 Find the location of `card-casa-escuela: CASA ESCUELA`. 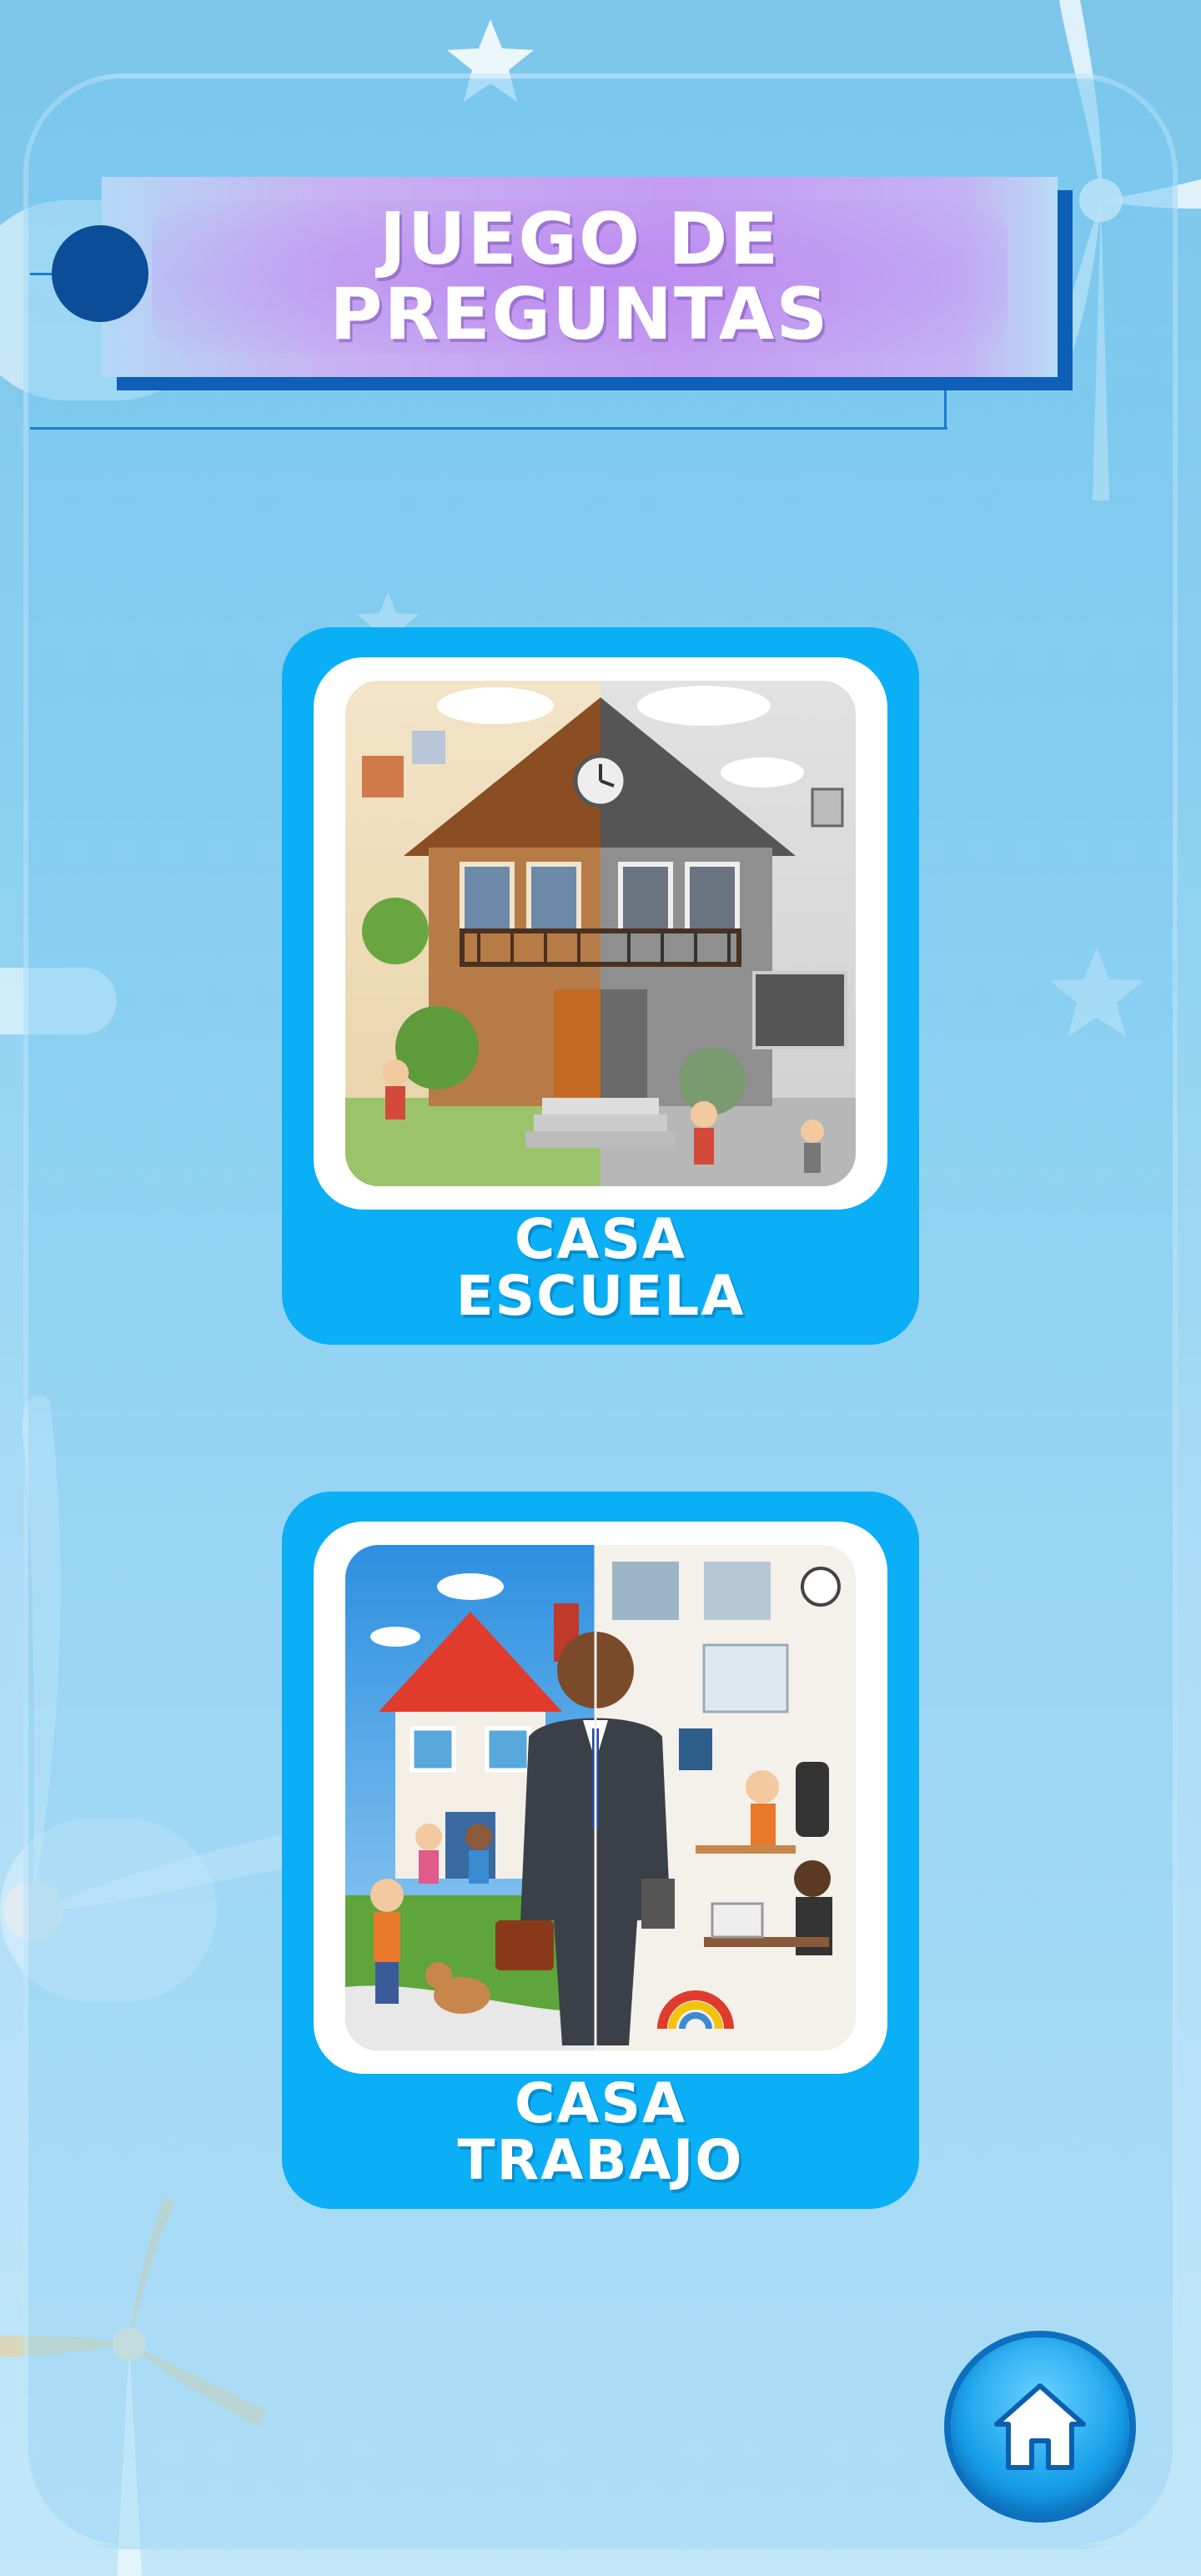

card-casa-escuela: CASA ESCUELA is located at coordinates (601, 986).